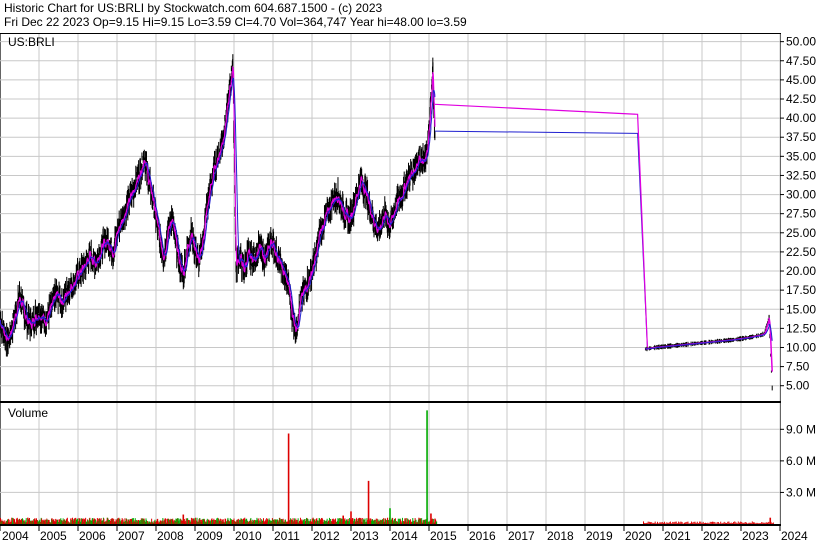 The height and width of the screenshot is (543, 830). I want to click on year-tick-label: 2019, so click(599, 536).